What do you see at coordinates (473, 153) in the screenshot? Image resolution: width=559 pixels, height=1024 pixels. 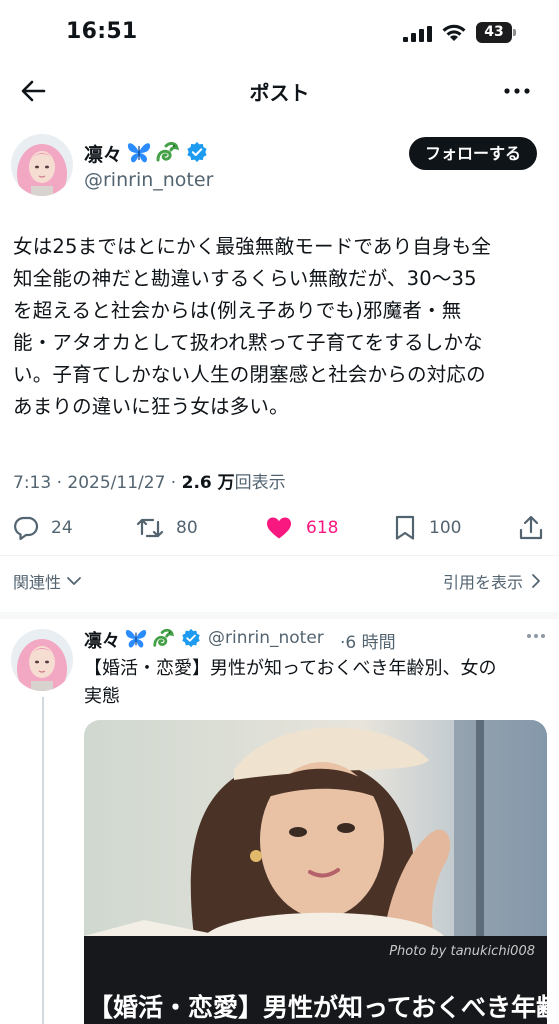 I see `follow-button: フォローする` at bounding box center [473, 153].